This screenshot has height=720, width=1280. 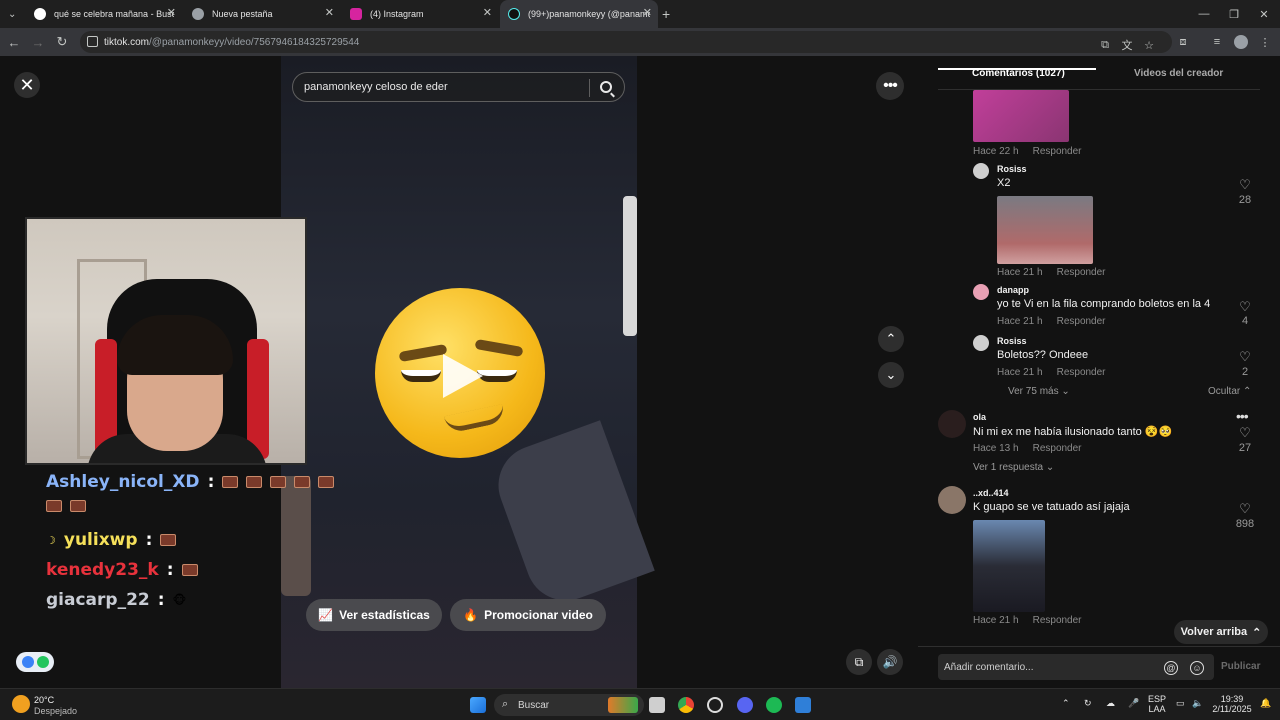 I want to click on site-info-icon, so click(x=92, y=41).